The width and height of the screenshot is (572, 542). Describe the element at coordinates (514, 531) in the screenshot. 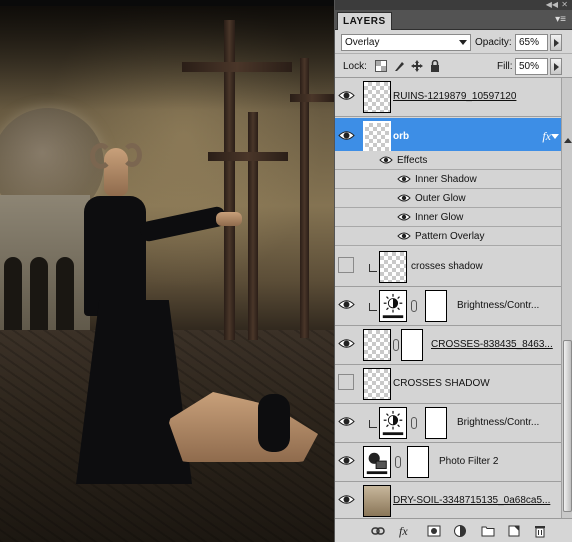

I see `new-layer-icon` at that location.